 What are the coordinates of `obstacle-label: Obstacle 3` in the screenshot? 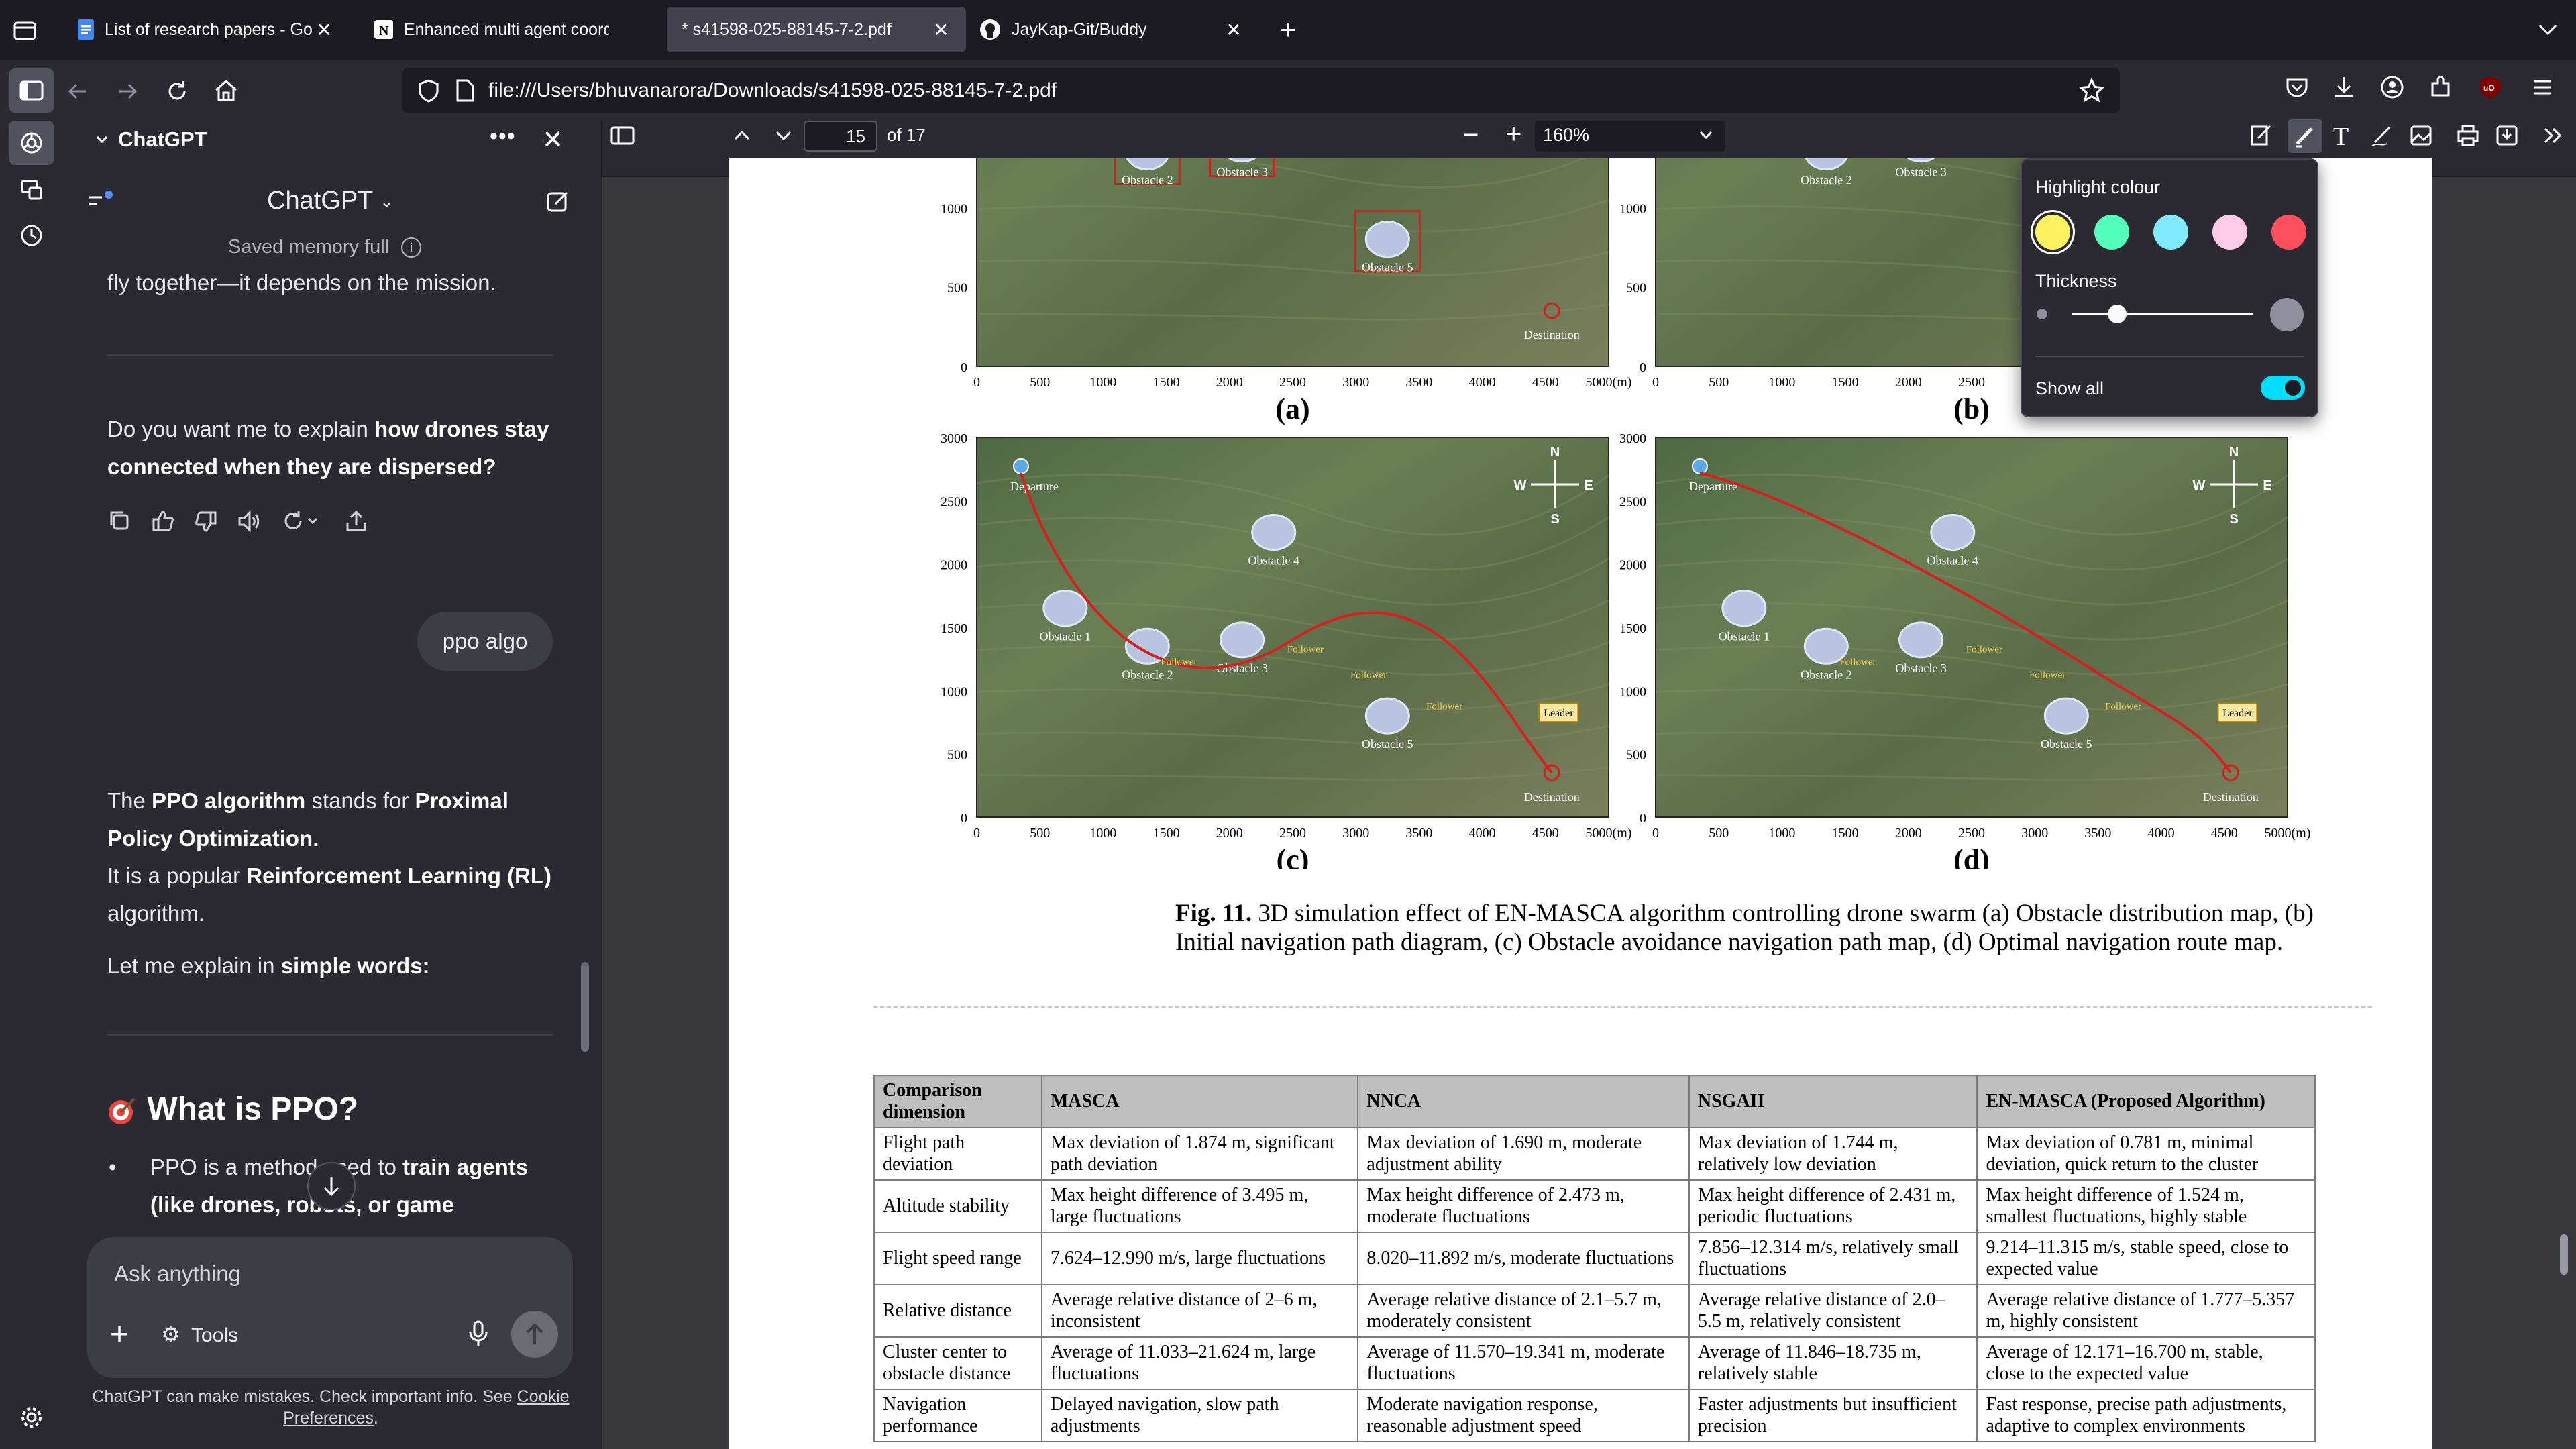 It's located at (1920, 172).